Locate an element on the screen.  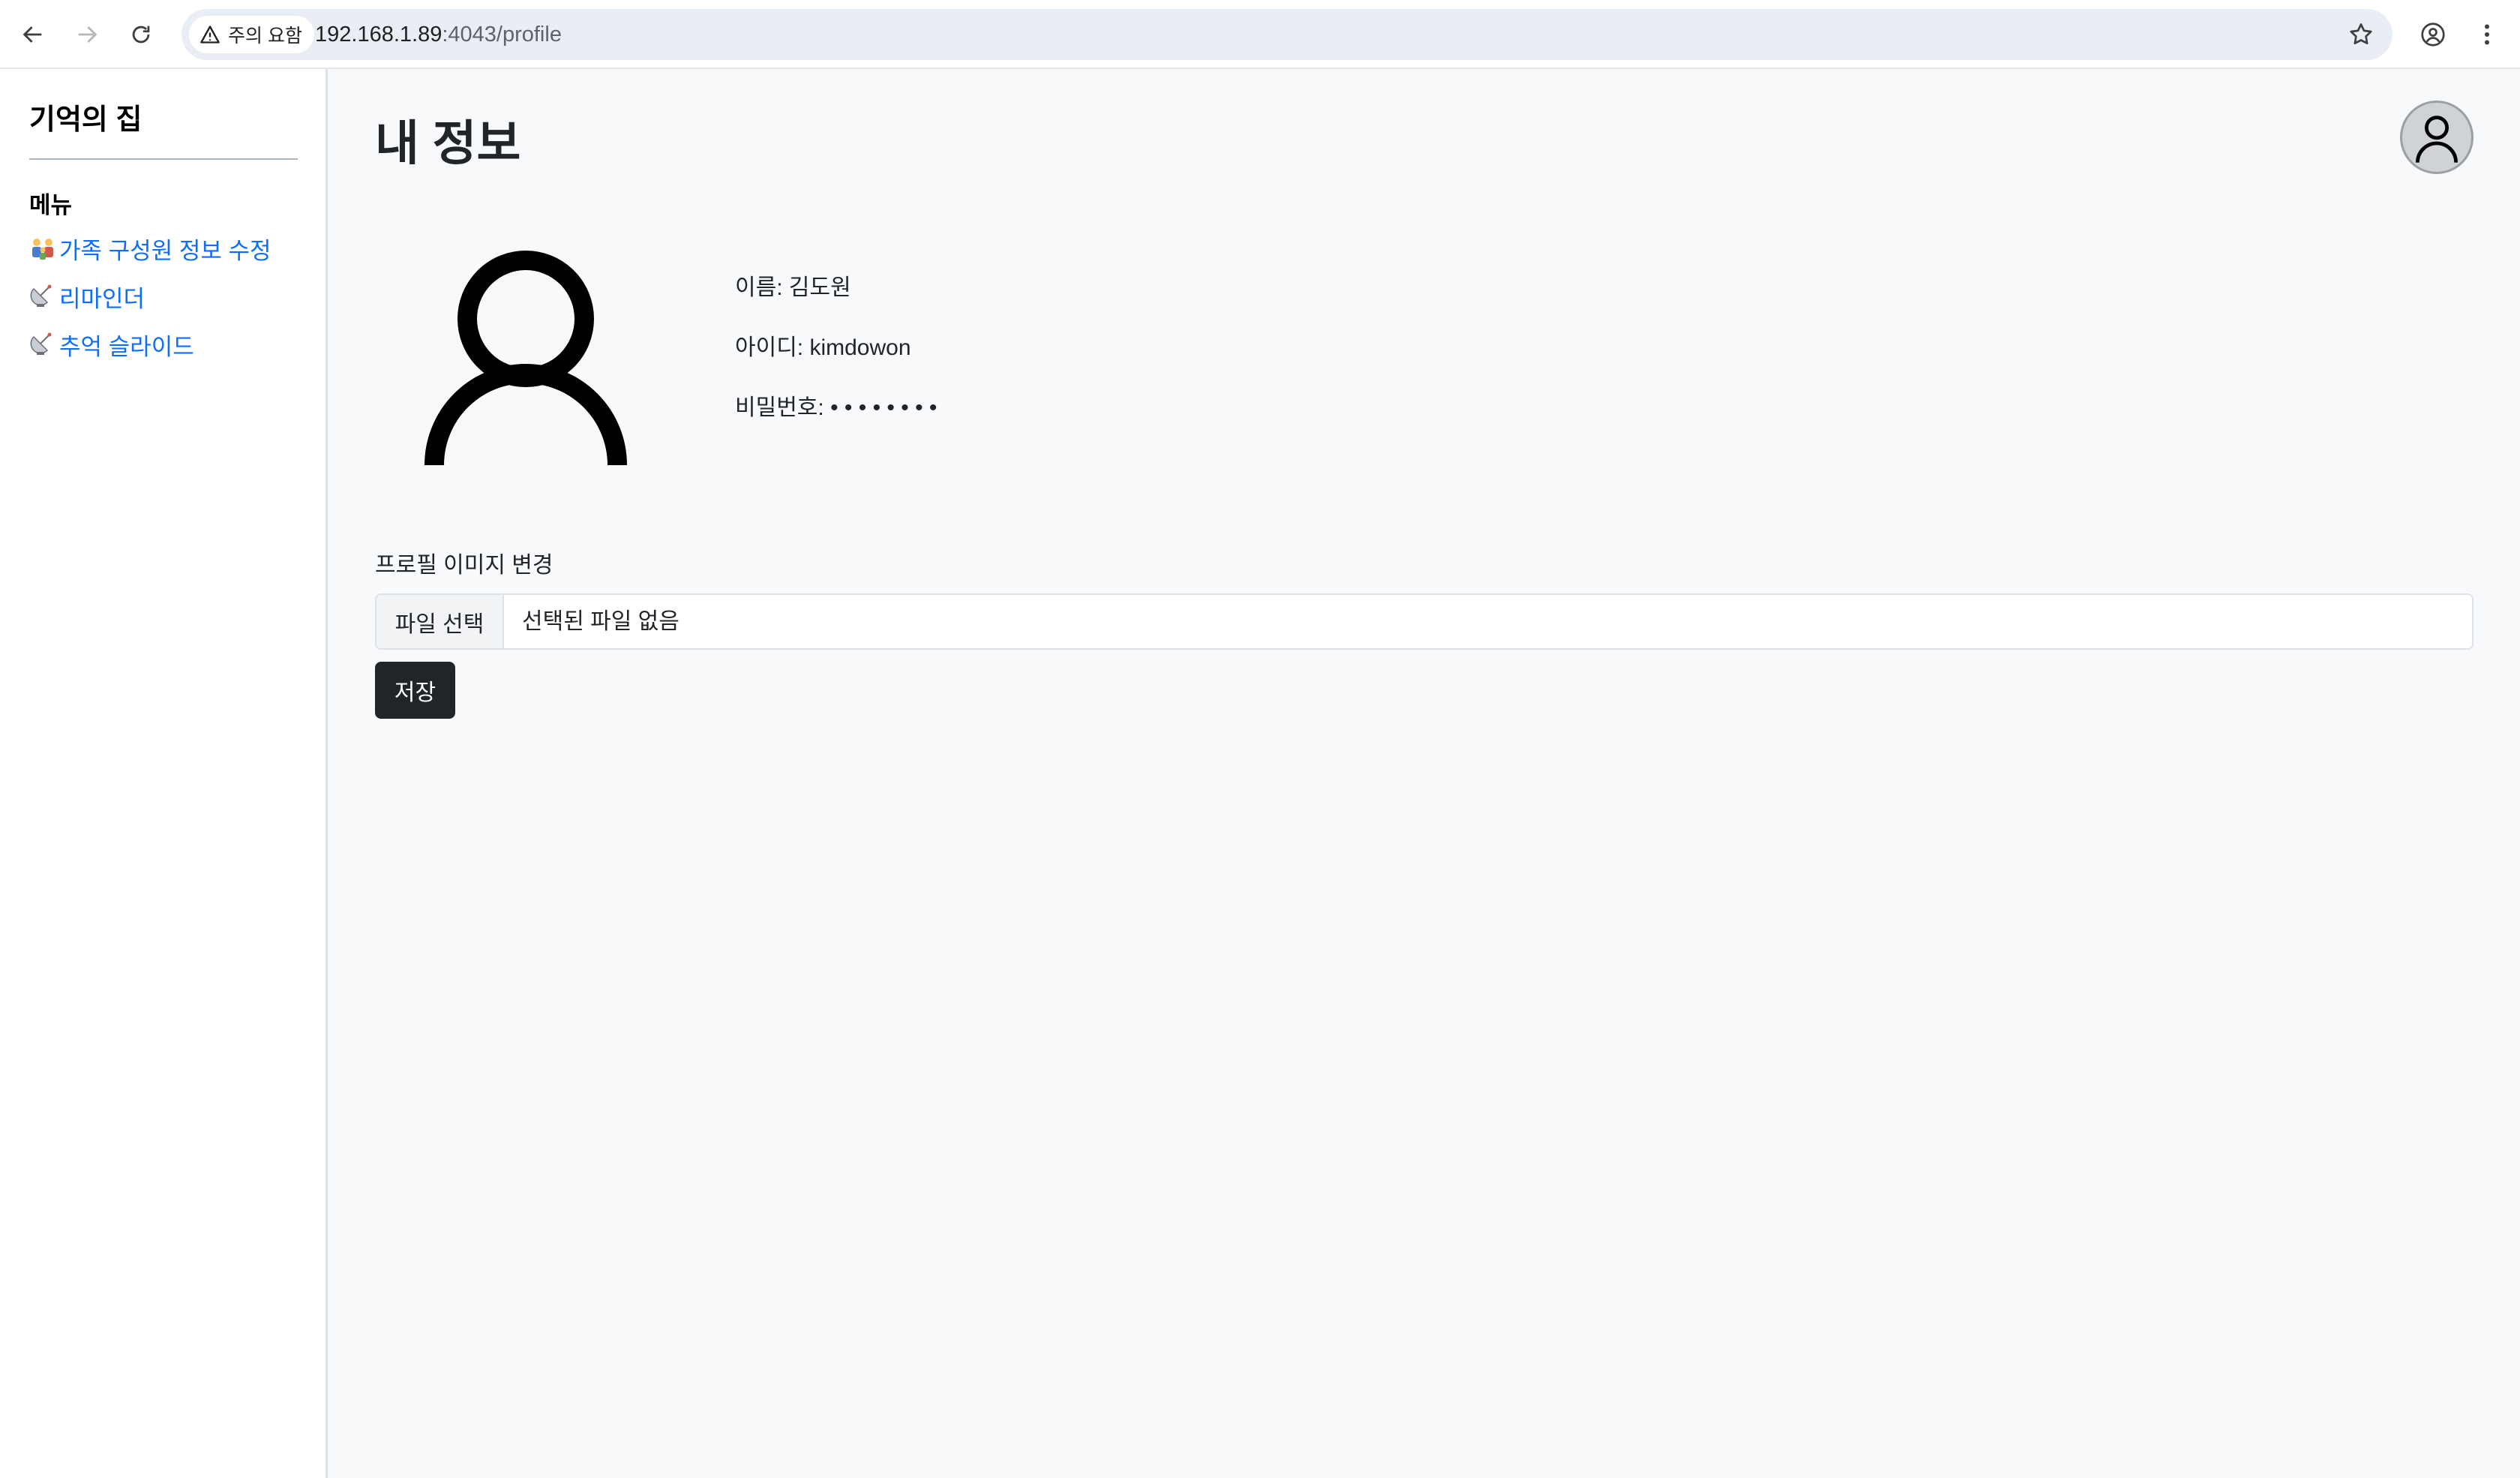
security-warning-chip: 주의 요함 is located at coordinates (251, 34).